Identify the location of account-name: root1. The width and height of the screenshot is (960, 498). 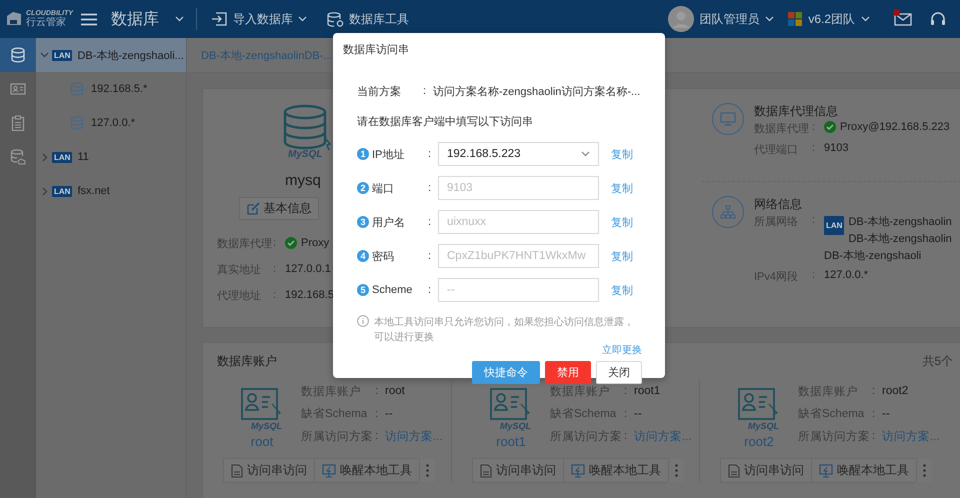
(511, 441).